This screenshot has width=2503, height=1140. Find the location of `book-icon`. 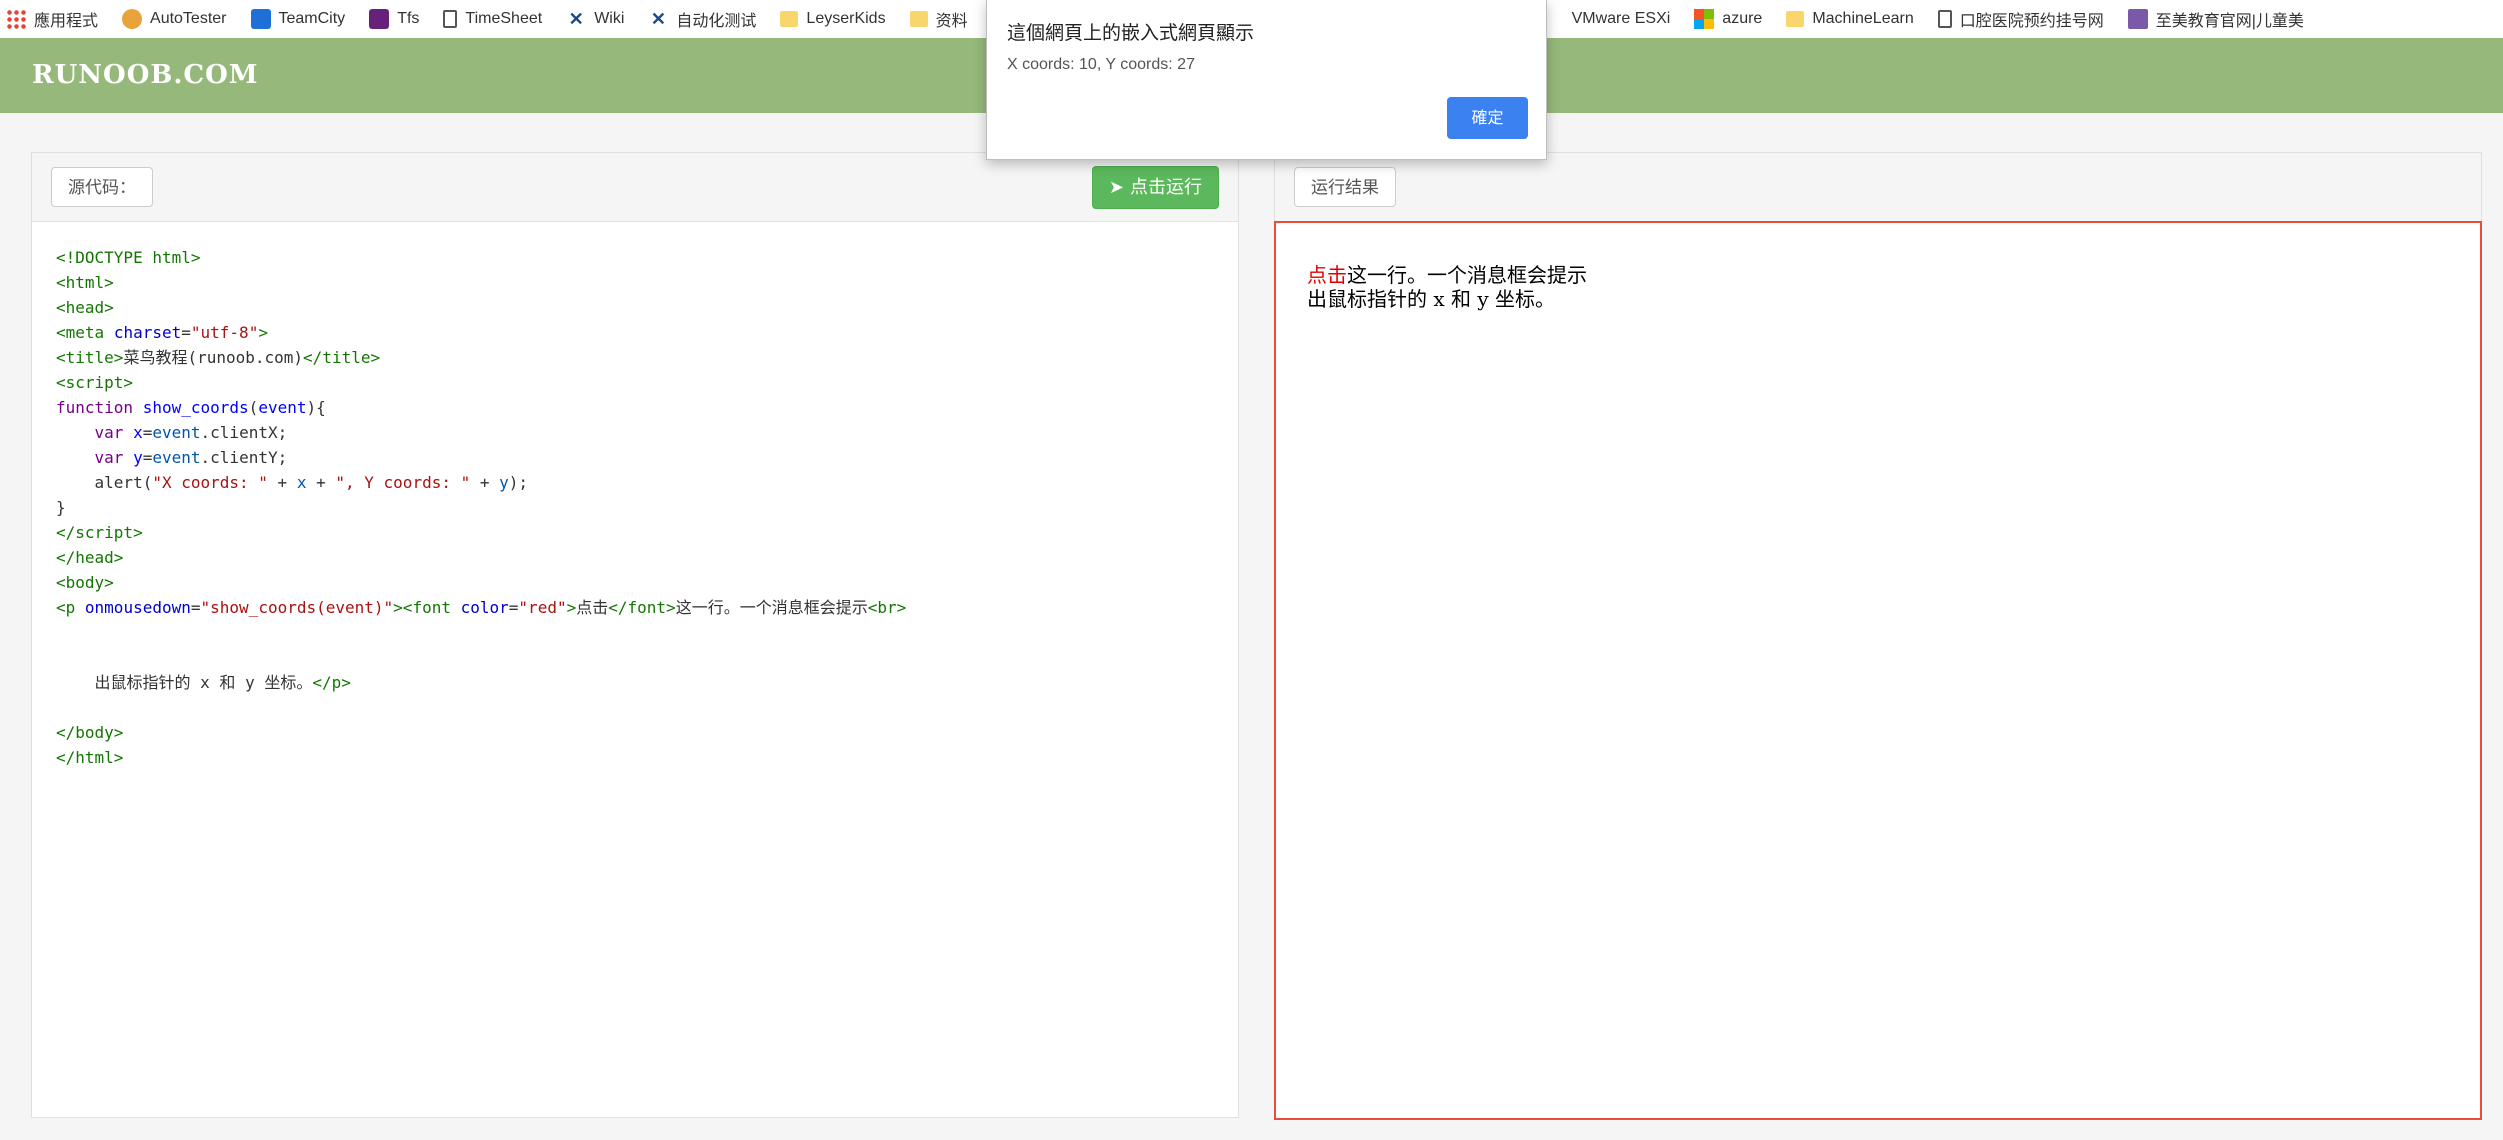

book-icon is located at coordinates (2137, 19).